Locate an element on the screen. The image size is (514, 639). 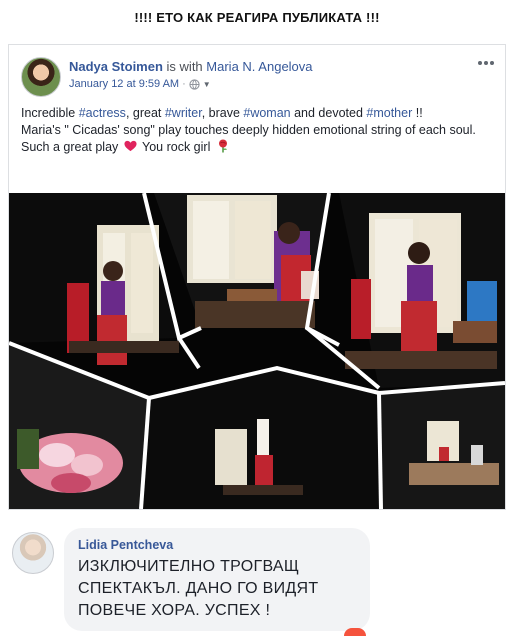
hashtag-link: #mother is located at coordinates (389, 113).